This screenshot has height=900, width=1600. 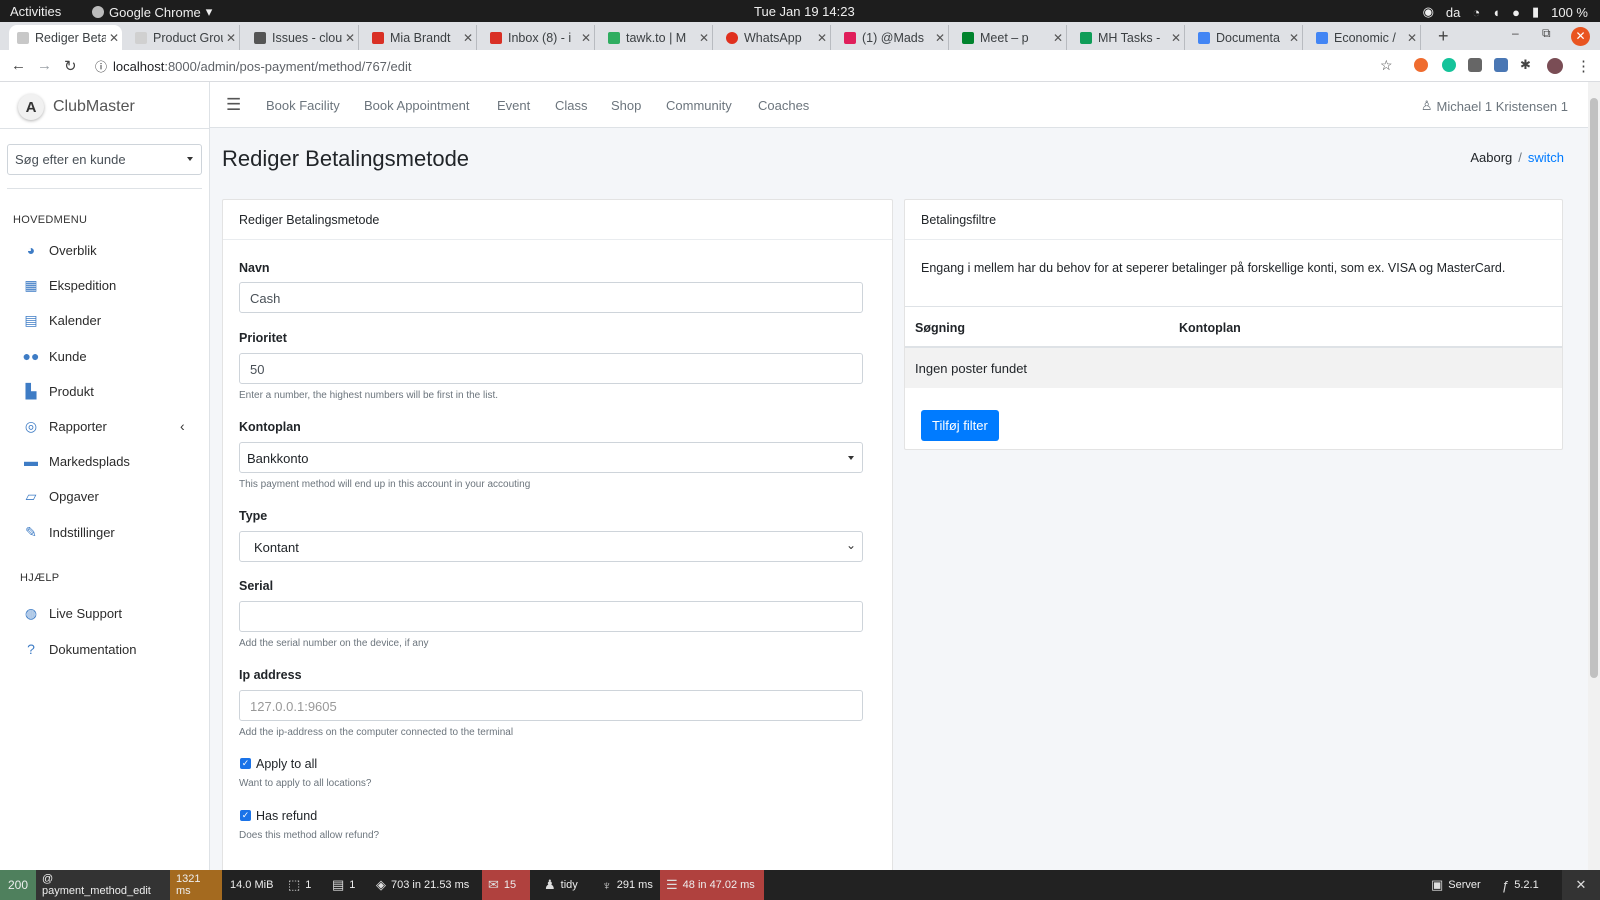 What do you see at coordinates (302, 37) in the screenshot?
I see `tab-issues: Issues - cloud ✕` at bounding box center [302, 37].